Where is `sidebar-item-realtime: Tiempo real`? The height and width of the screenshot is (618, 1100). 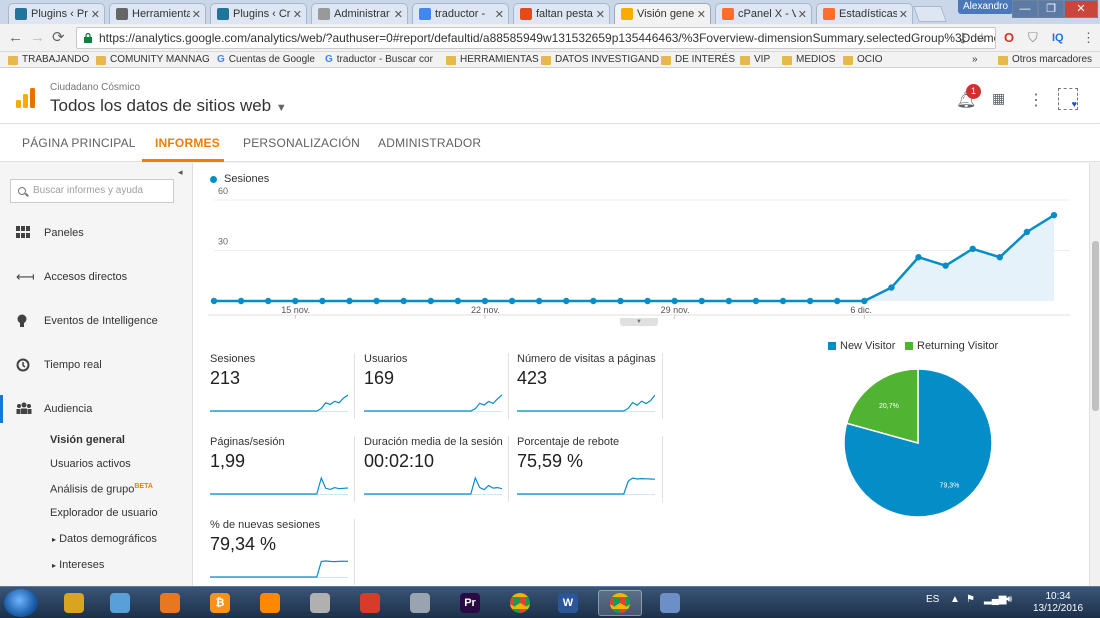
sidebar-item-realtime: Tiempo real is located at coordinates (96, 365).